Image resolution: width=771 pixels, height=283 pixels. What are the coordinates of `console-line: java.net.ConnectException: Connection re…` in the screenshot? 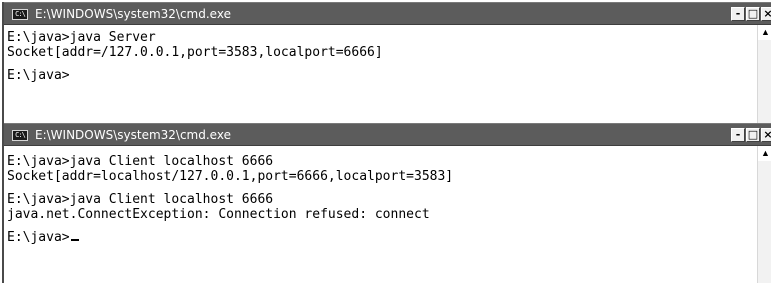 It's located at (218, 214).